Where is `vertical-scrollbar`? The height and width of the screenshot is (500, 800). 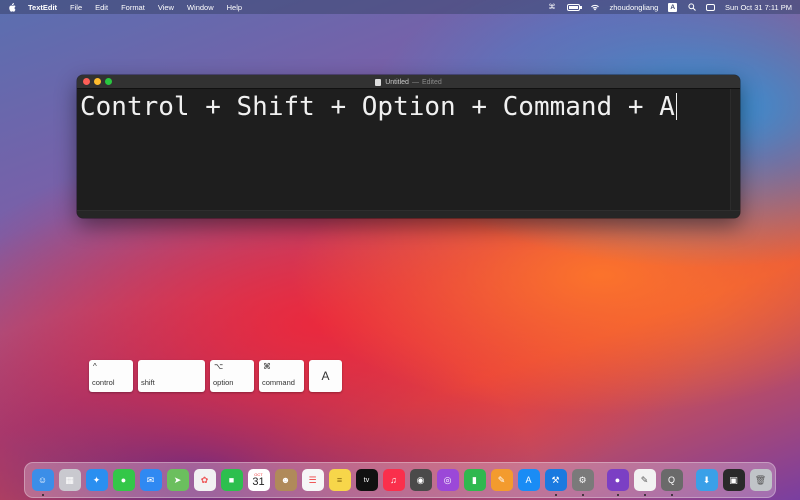 vertical-scrollbar is located at coordinates (735, 149).